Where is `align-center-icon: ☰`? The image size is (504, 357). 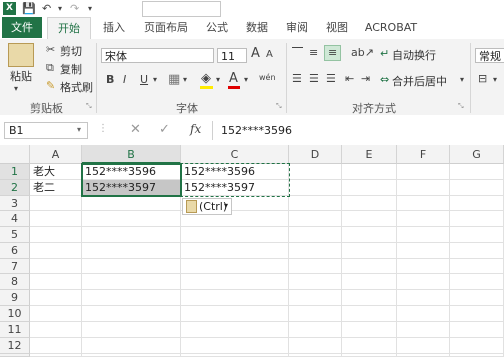
align-center-icon: ☰ is located at coordinates (314, 78).